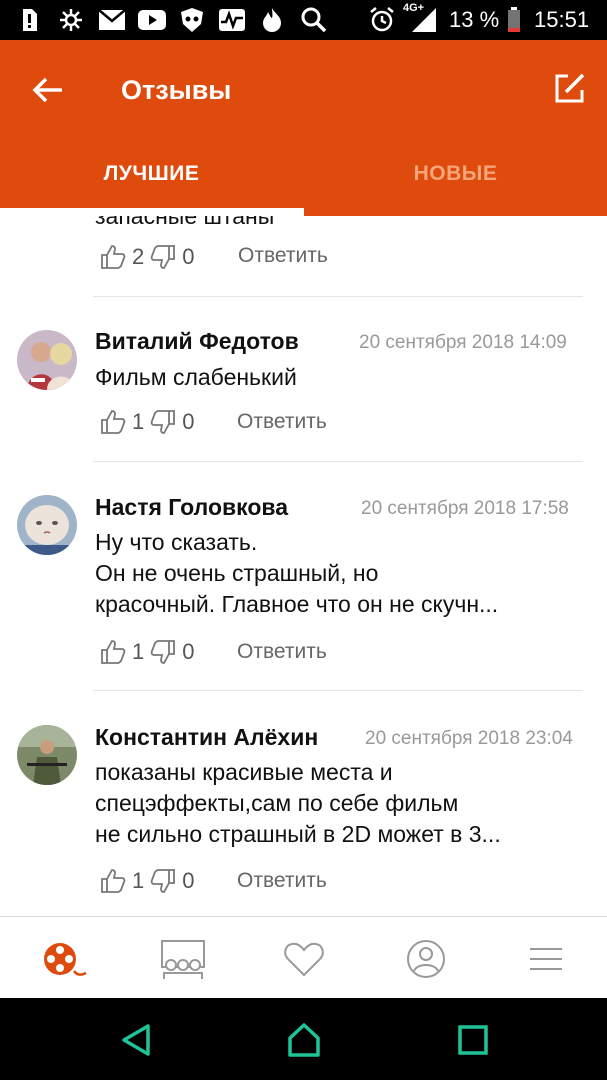  Describe the element at coordinates (151, 174) in the screenshot. I see `tab-best: ЛУЧШИЕ` at that location.